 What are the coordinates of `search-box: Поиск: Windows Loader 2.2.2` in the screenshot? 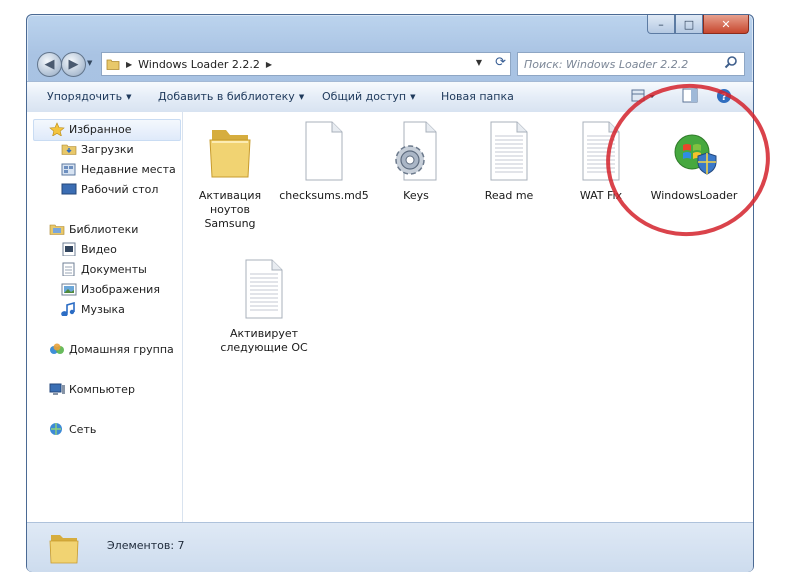 It's located at (631, 64).